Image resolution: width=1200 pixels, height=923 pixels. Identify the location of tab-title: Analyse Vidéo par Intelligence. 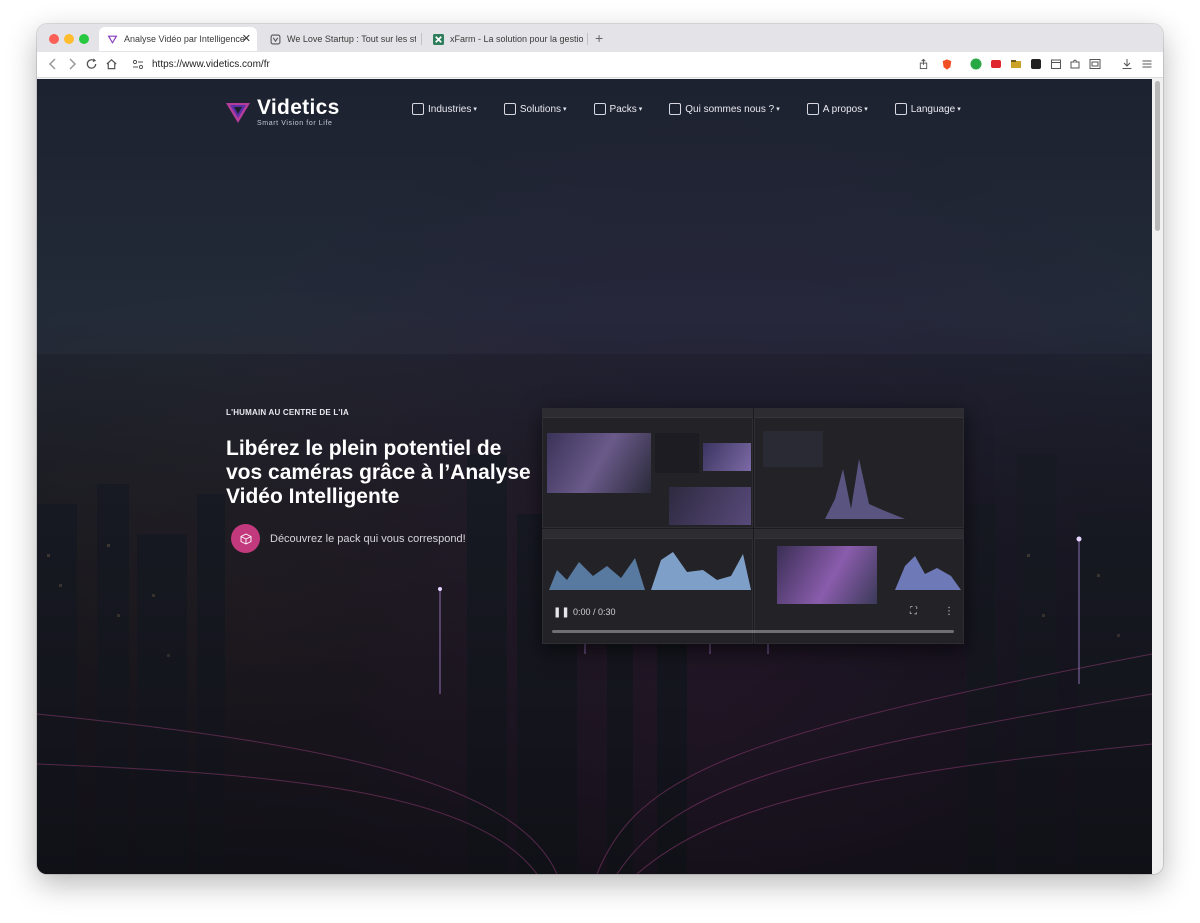
(184, 39).